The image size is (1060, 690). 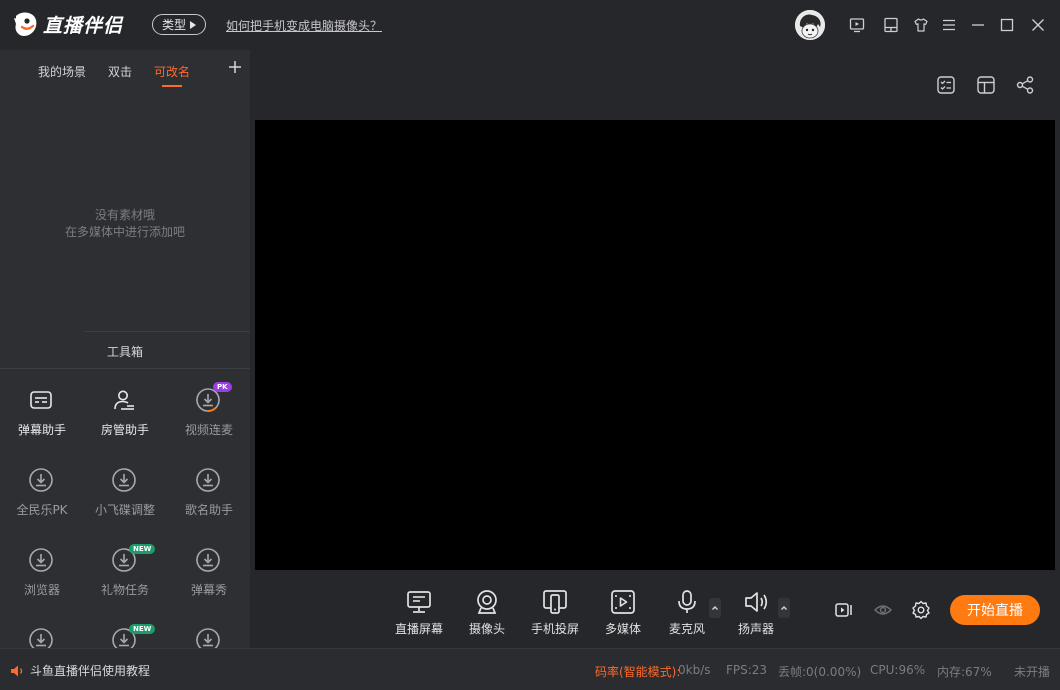 What do you see at coordinates (1038, 25) in the screenshot?
I see `close-icon` at bounding box center [1038, 25].